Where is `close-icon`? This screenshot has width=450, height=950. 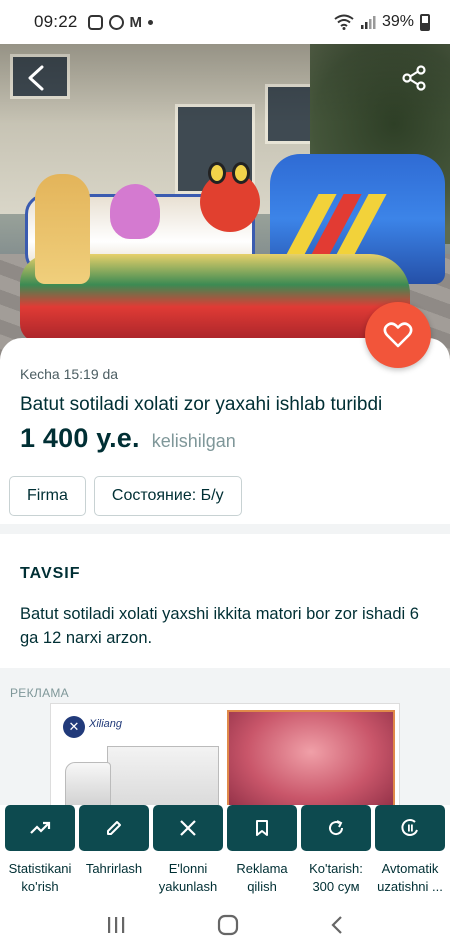 close-icon is located at coordinates (188, 828).